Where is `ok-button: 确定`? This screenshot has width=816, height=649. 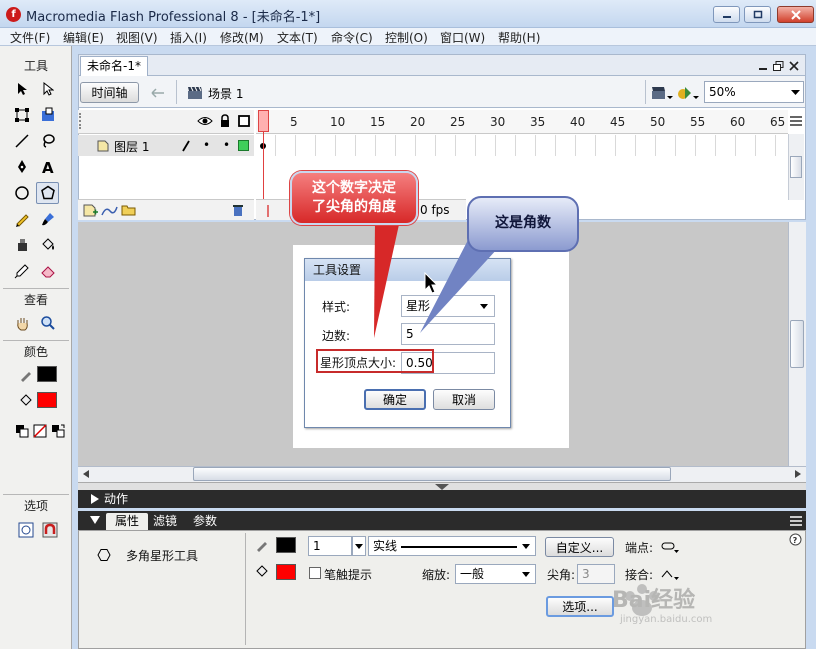
ok-button: 确定 is located at coordinates (395, 399).